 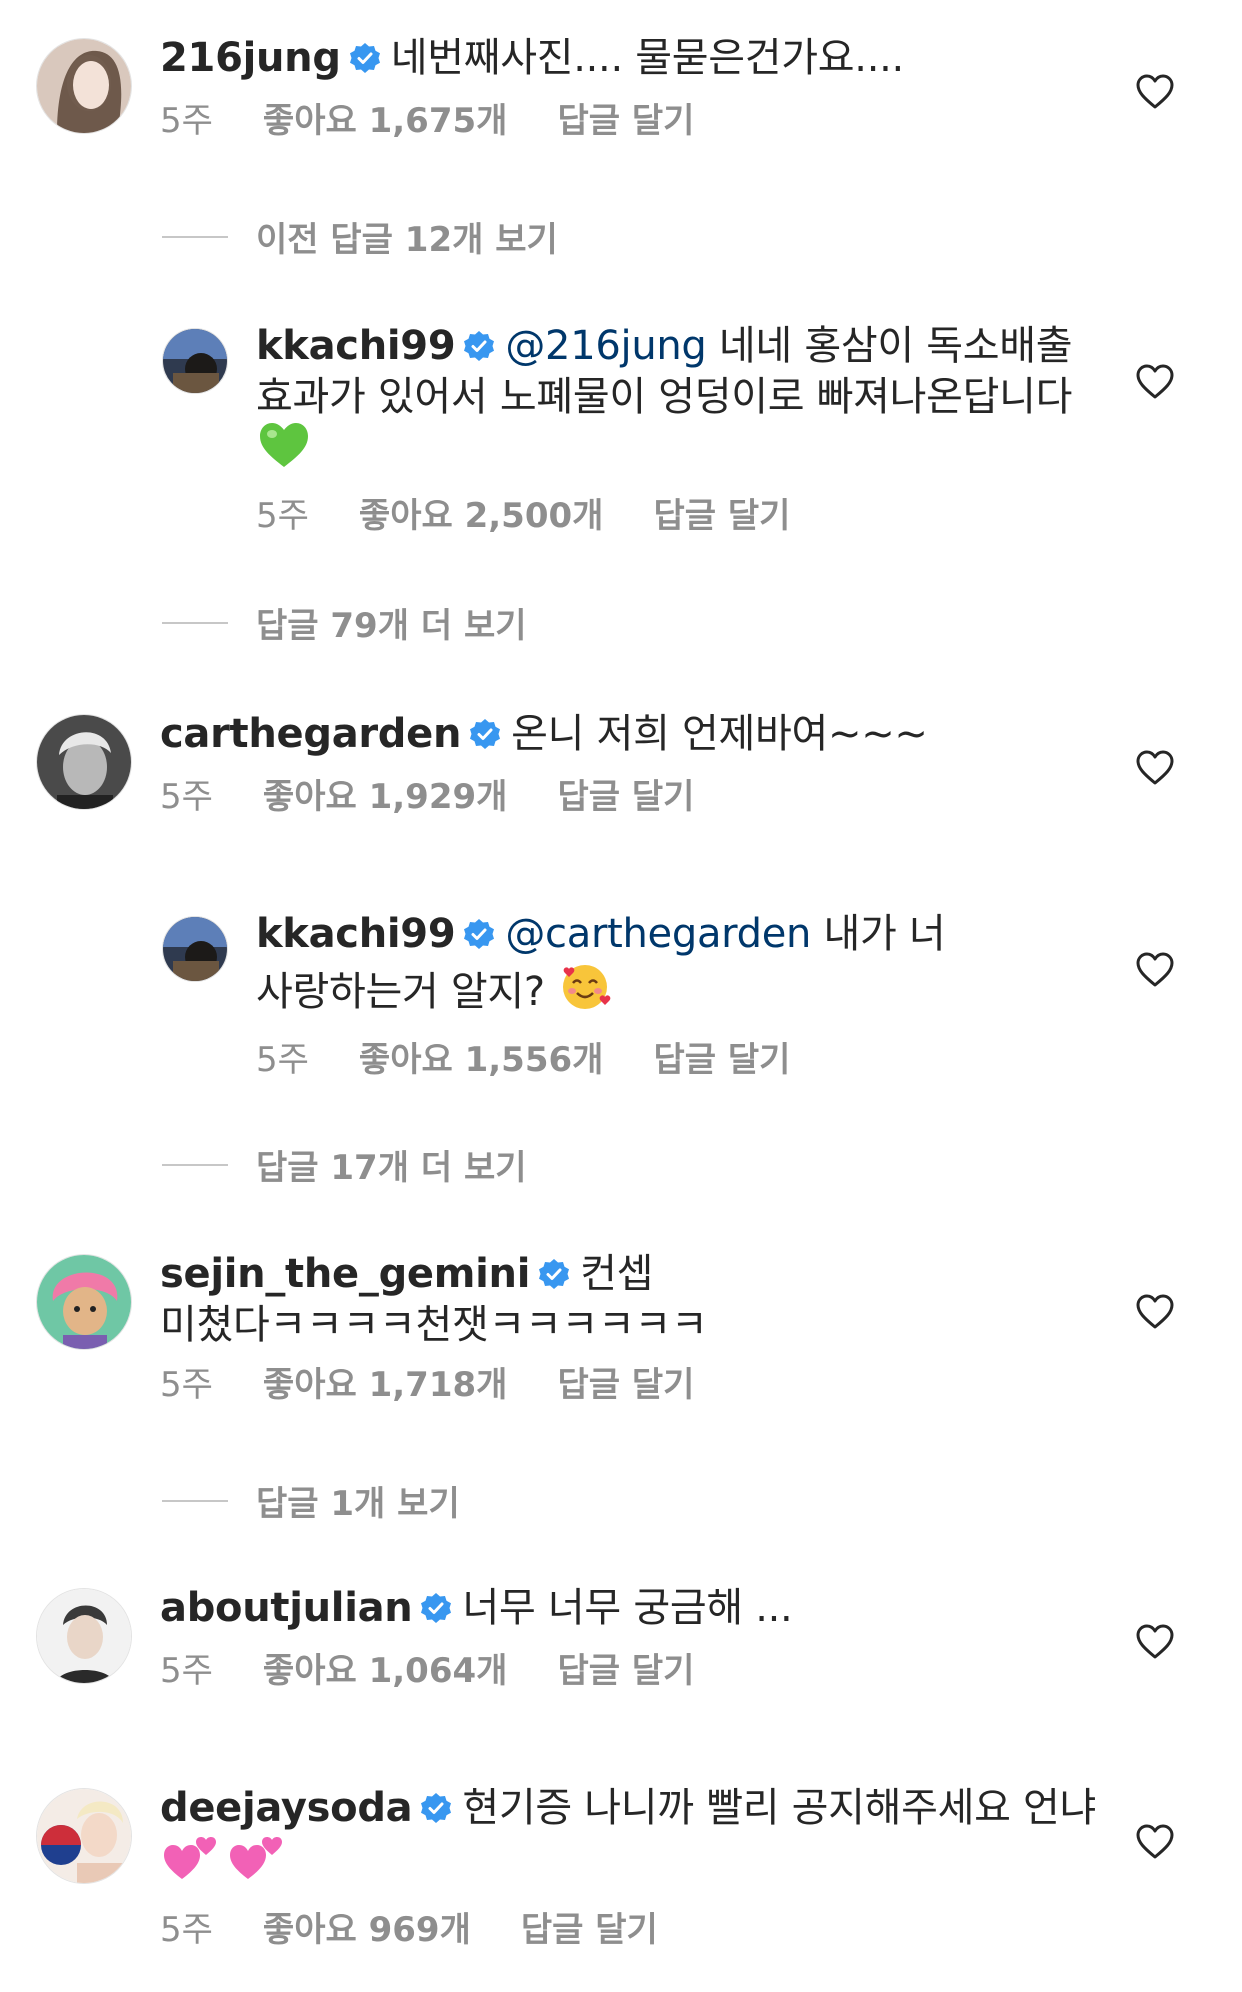 I want to click on username: deejaysoda, so click(x=286, y=1808).